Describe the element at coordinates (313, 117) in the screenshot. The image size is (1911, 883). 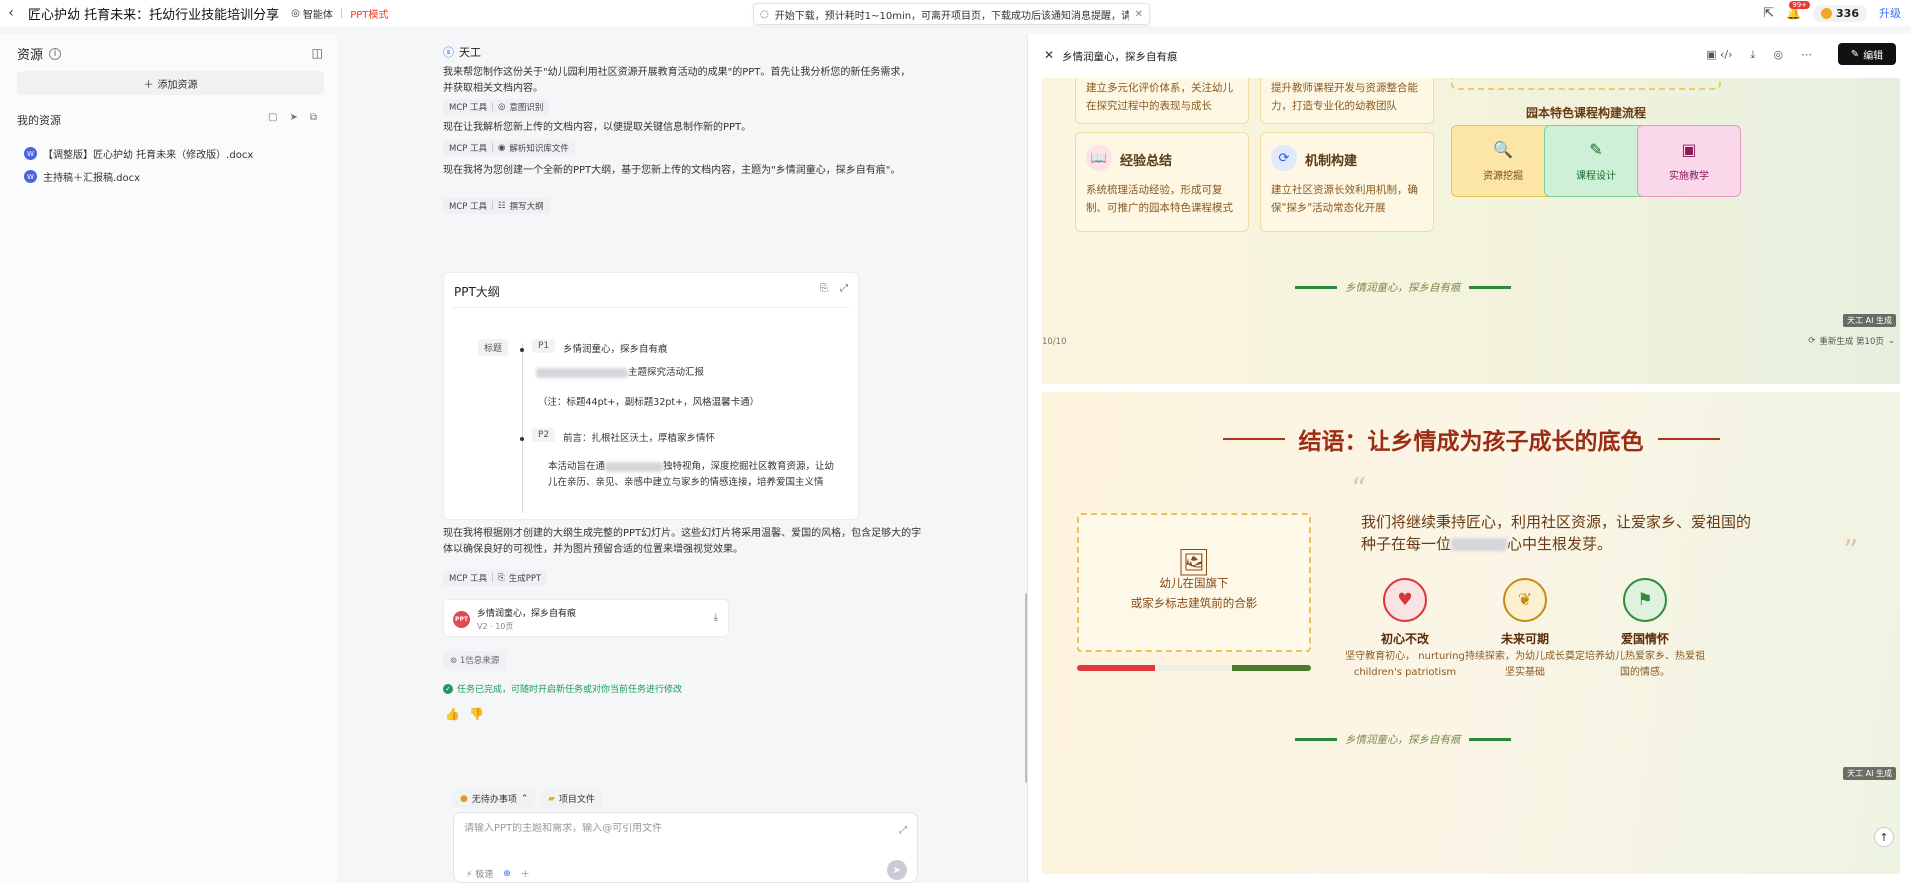
I see `copy-icon: ⧉` at that location.